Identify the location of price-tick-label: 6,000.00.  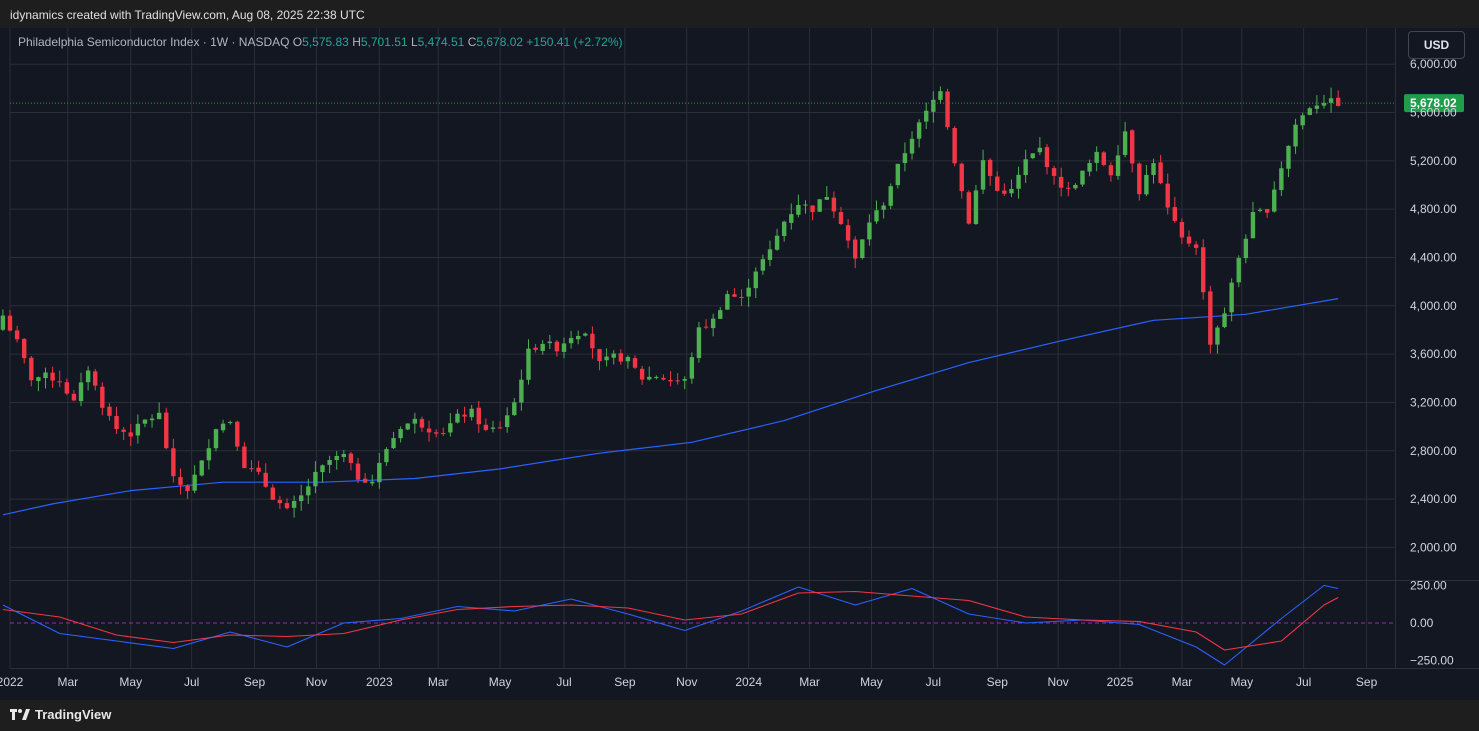
(1433, 64).